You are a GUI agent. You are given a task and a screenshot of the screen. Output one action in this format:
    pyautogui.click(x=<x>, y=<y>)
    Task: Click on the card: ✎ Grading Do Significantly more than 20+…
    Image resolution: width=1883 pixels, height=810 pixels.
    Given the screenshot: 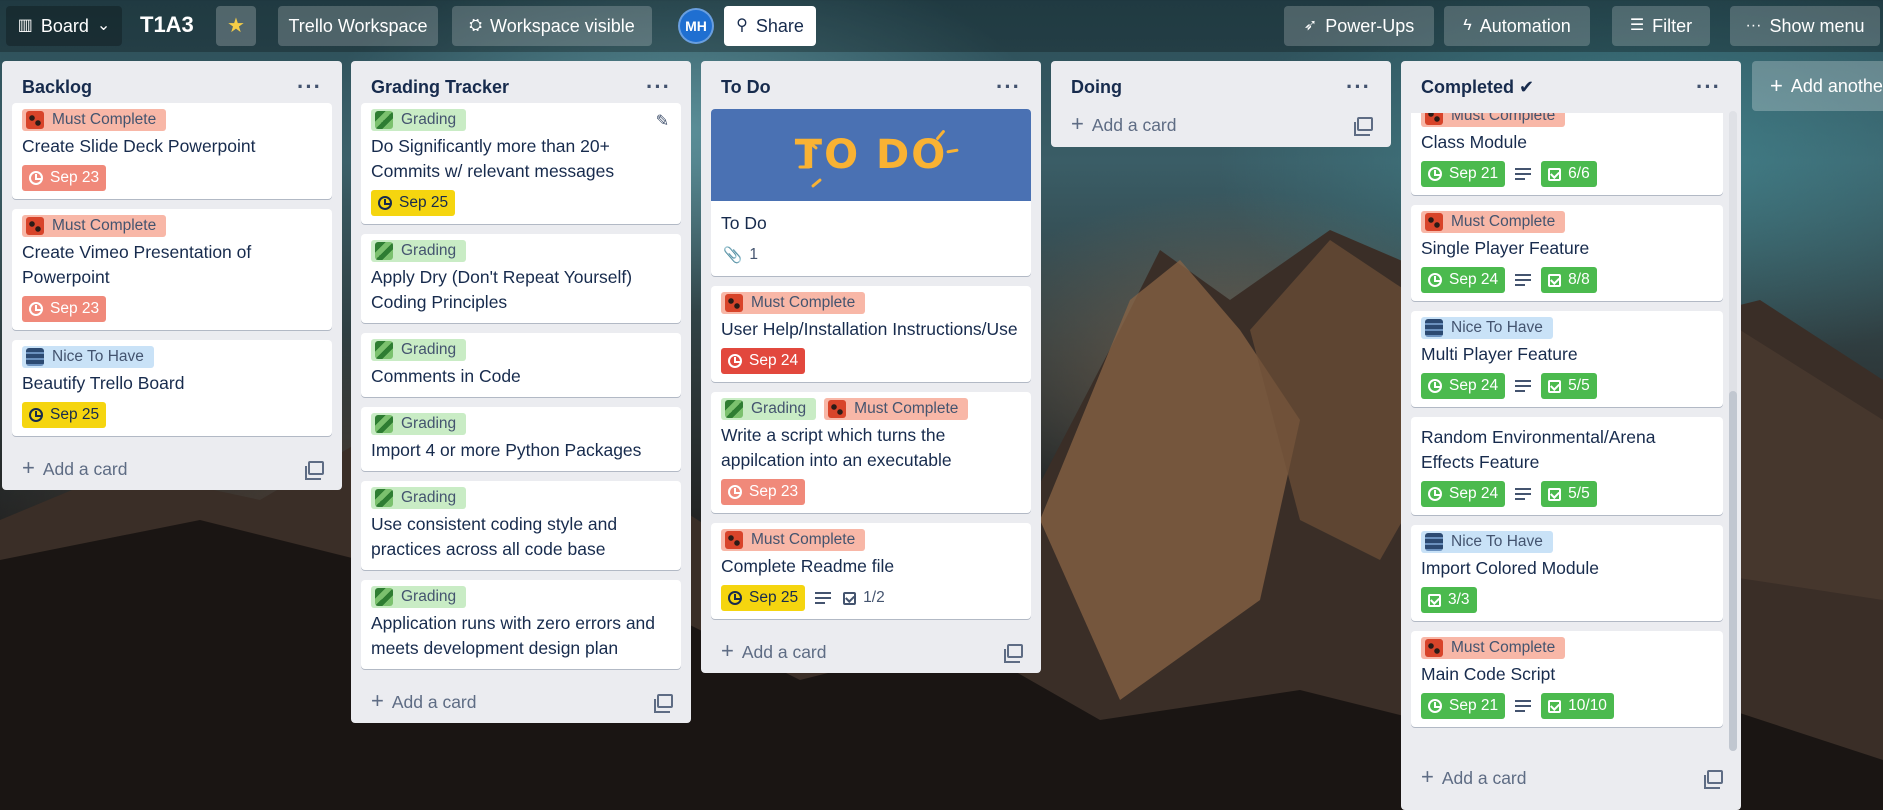 What is the action you would take?
    pyautogui.click(x=521, y=163)
    